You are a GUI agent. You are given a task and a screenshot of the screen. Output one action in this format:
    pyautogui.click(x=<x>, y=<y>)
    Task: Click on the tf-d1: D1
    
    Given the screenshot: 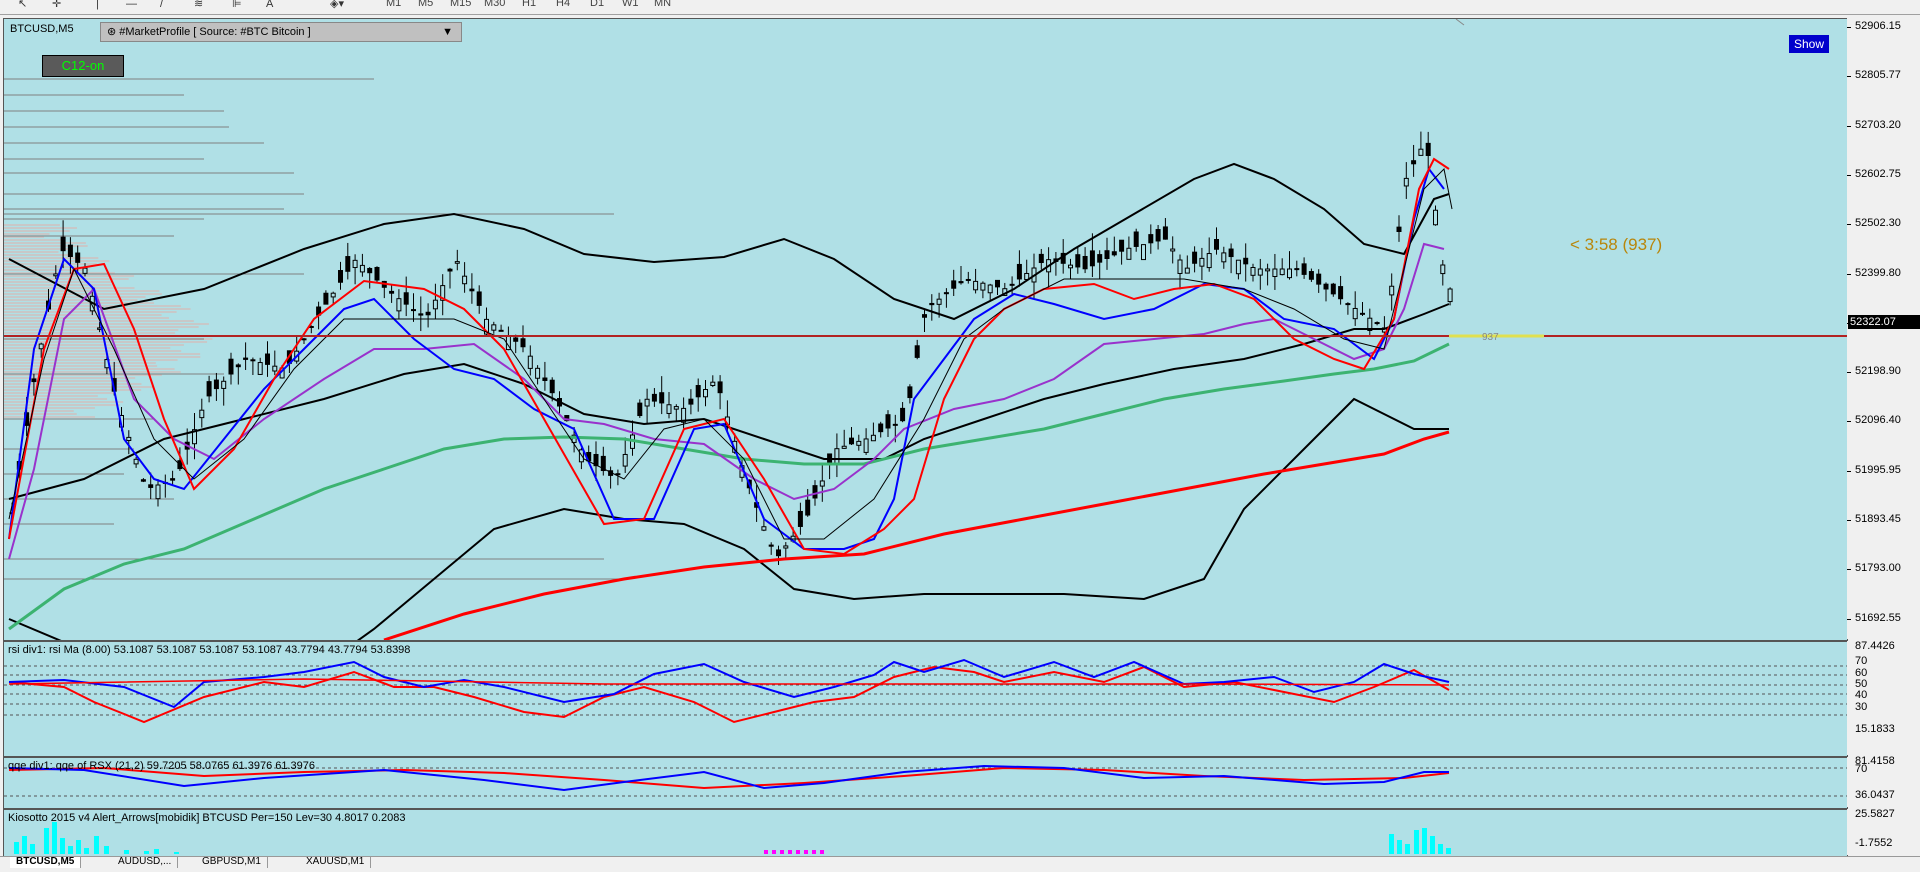 What is the action you would take?
    pyautogui.click(x=597, y=5)
    